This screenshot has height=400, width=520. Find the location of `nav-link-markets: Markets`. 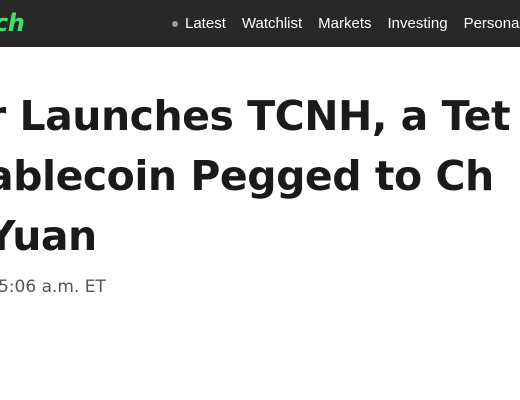

nav-link-markets: Markets is located at coordinates (344, 23).